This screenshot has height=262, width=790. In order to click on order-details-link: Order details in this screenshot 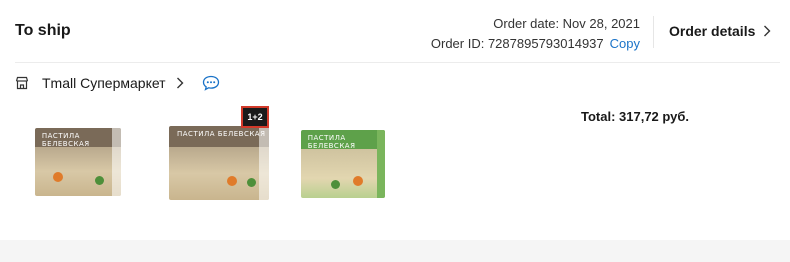, I will do `click(720, 31)`.